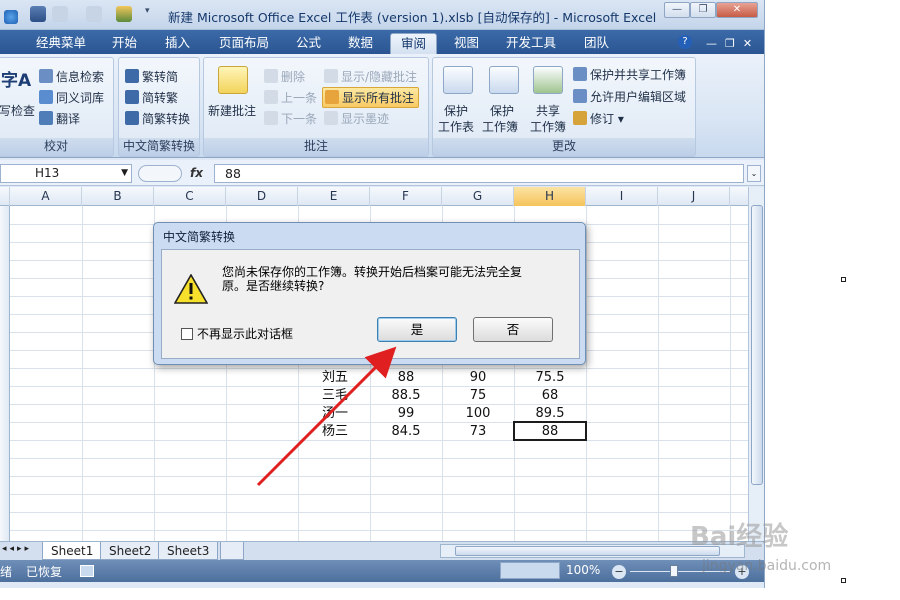 Image resolution: width=900 pixels, height=600 pixels. I want to click on share-workbook-icon, so click(548, 80).